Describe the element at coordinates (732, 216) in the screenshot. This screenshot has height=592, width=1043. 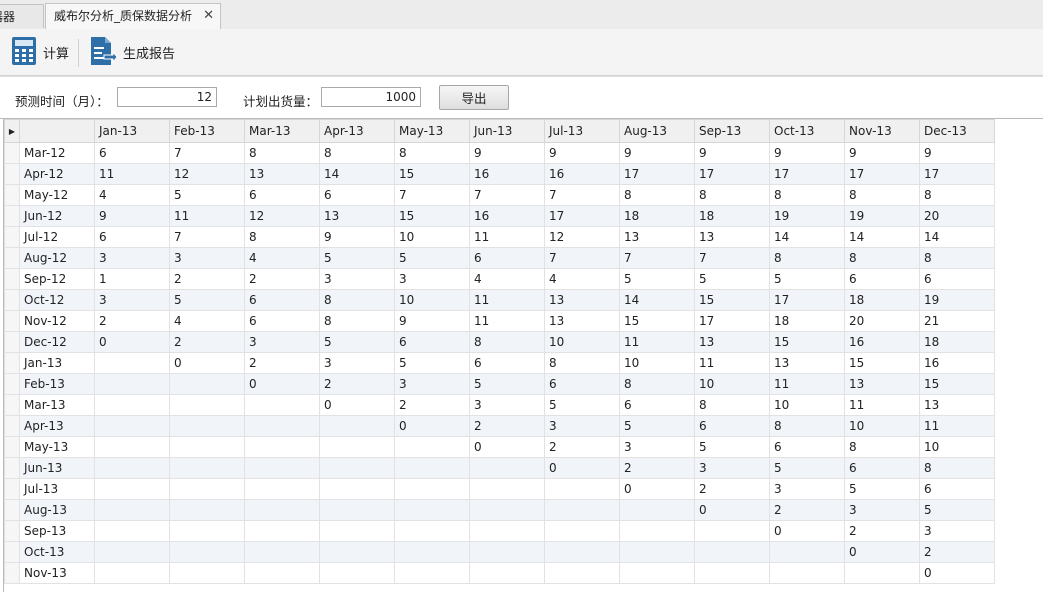
I see `grid-cell: 18` at that location.